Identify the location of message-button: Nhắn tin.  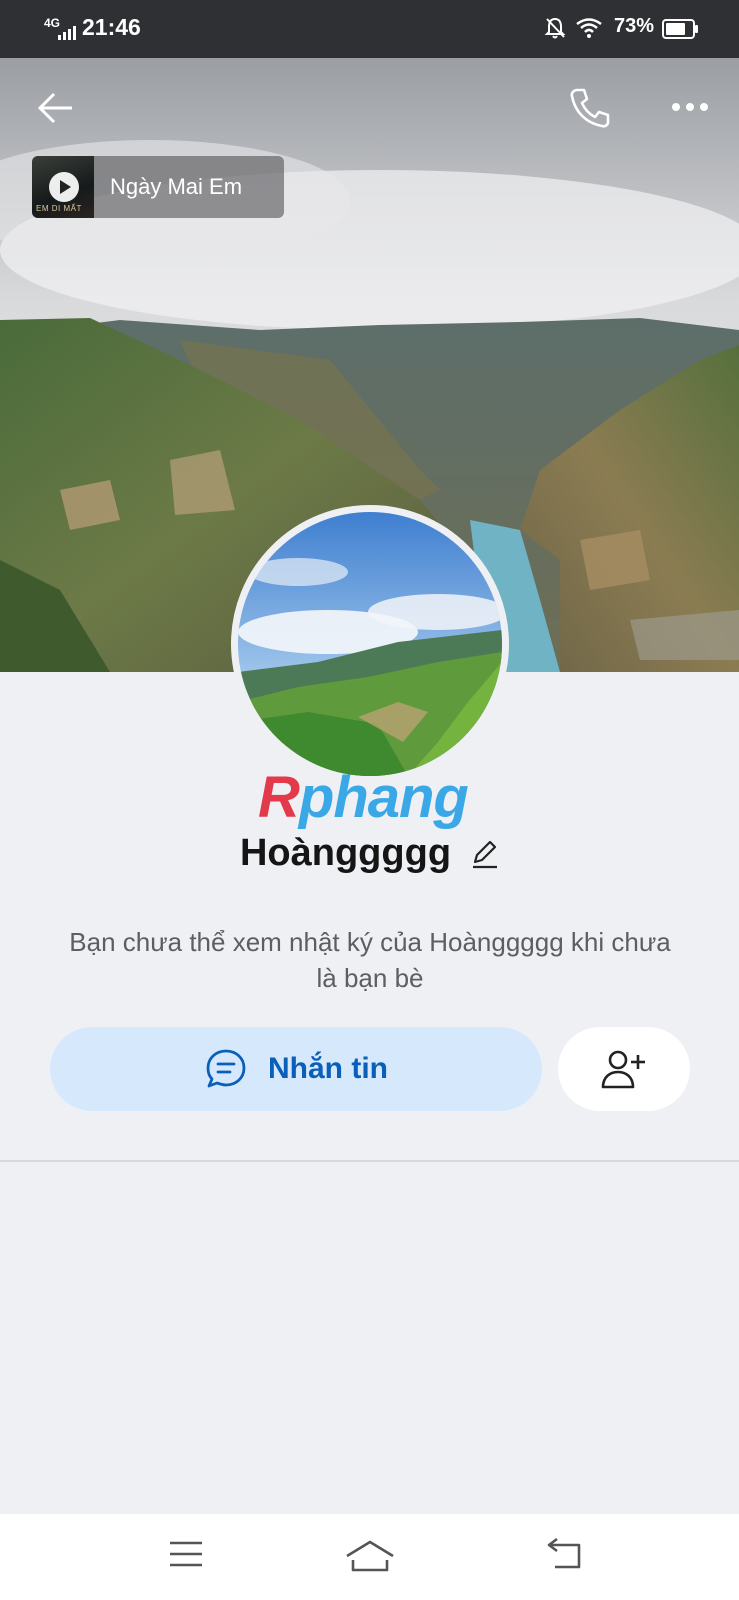
(296, 1069).